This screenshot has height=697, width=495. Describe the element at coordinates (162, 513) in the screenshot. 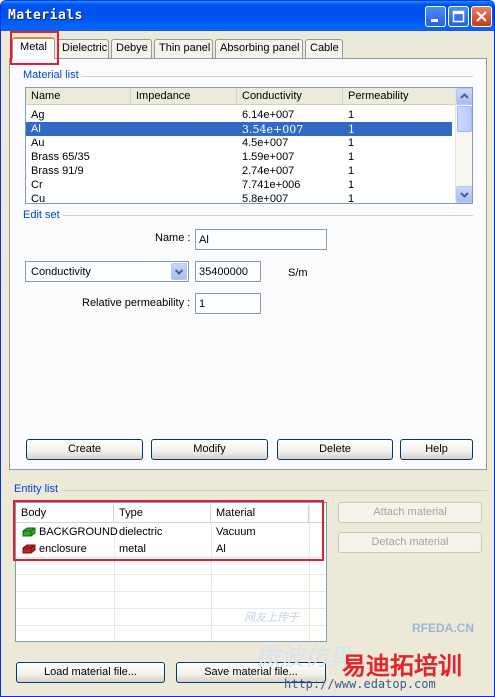

I see `column-header-type: Type` at that location.